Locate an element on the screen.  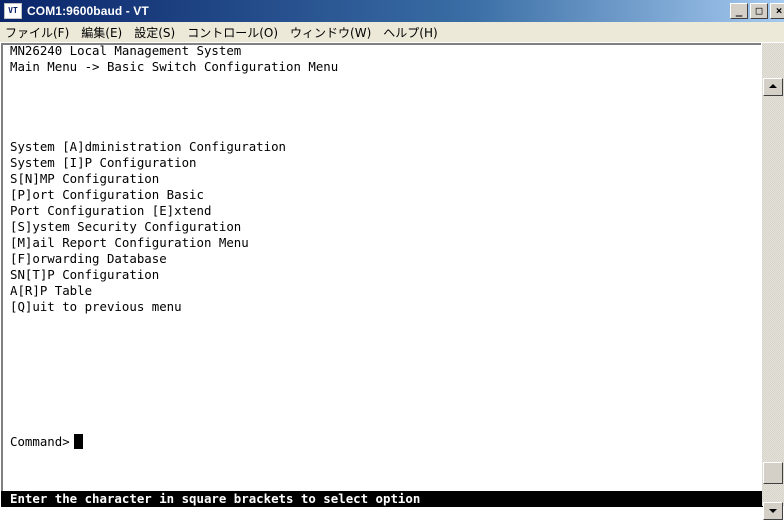
scroll-down-button is located at coordinates (773, 511).